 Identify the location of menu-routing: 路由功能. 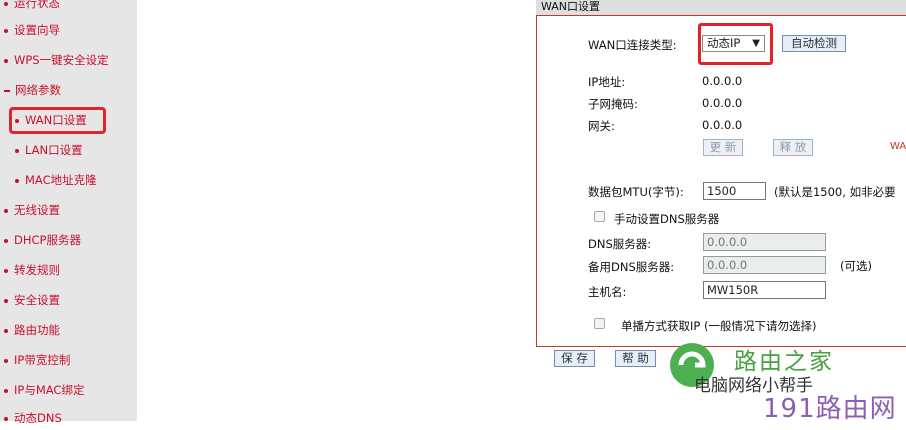
(70, 330).